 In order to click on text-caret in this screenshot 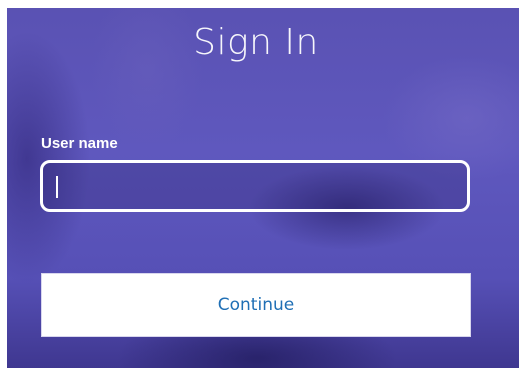, I will do `click(57, 187)`.